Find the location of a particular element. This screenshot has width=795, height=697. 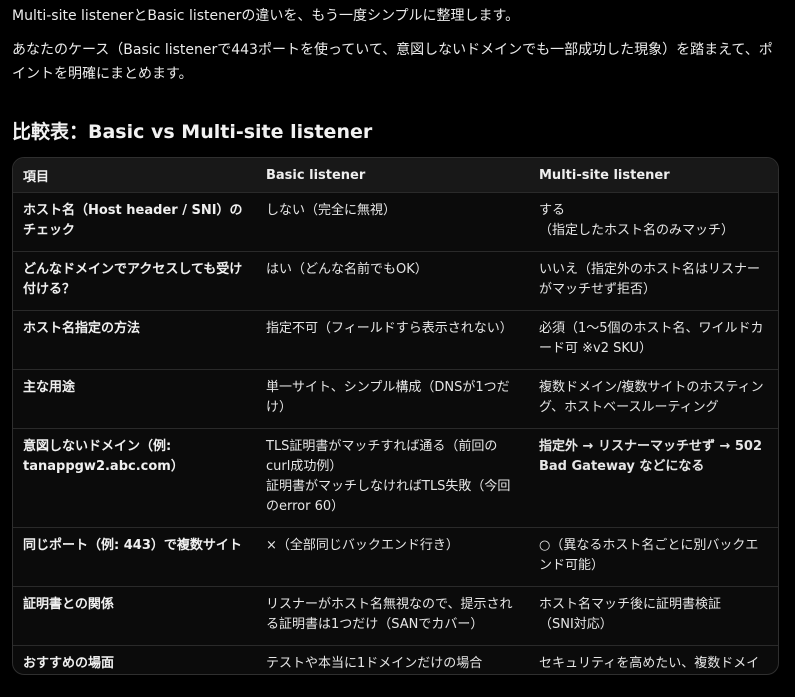

table-header-row: 項目 Basic listener Multi-site listener is located at coordinates (395, 175).